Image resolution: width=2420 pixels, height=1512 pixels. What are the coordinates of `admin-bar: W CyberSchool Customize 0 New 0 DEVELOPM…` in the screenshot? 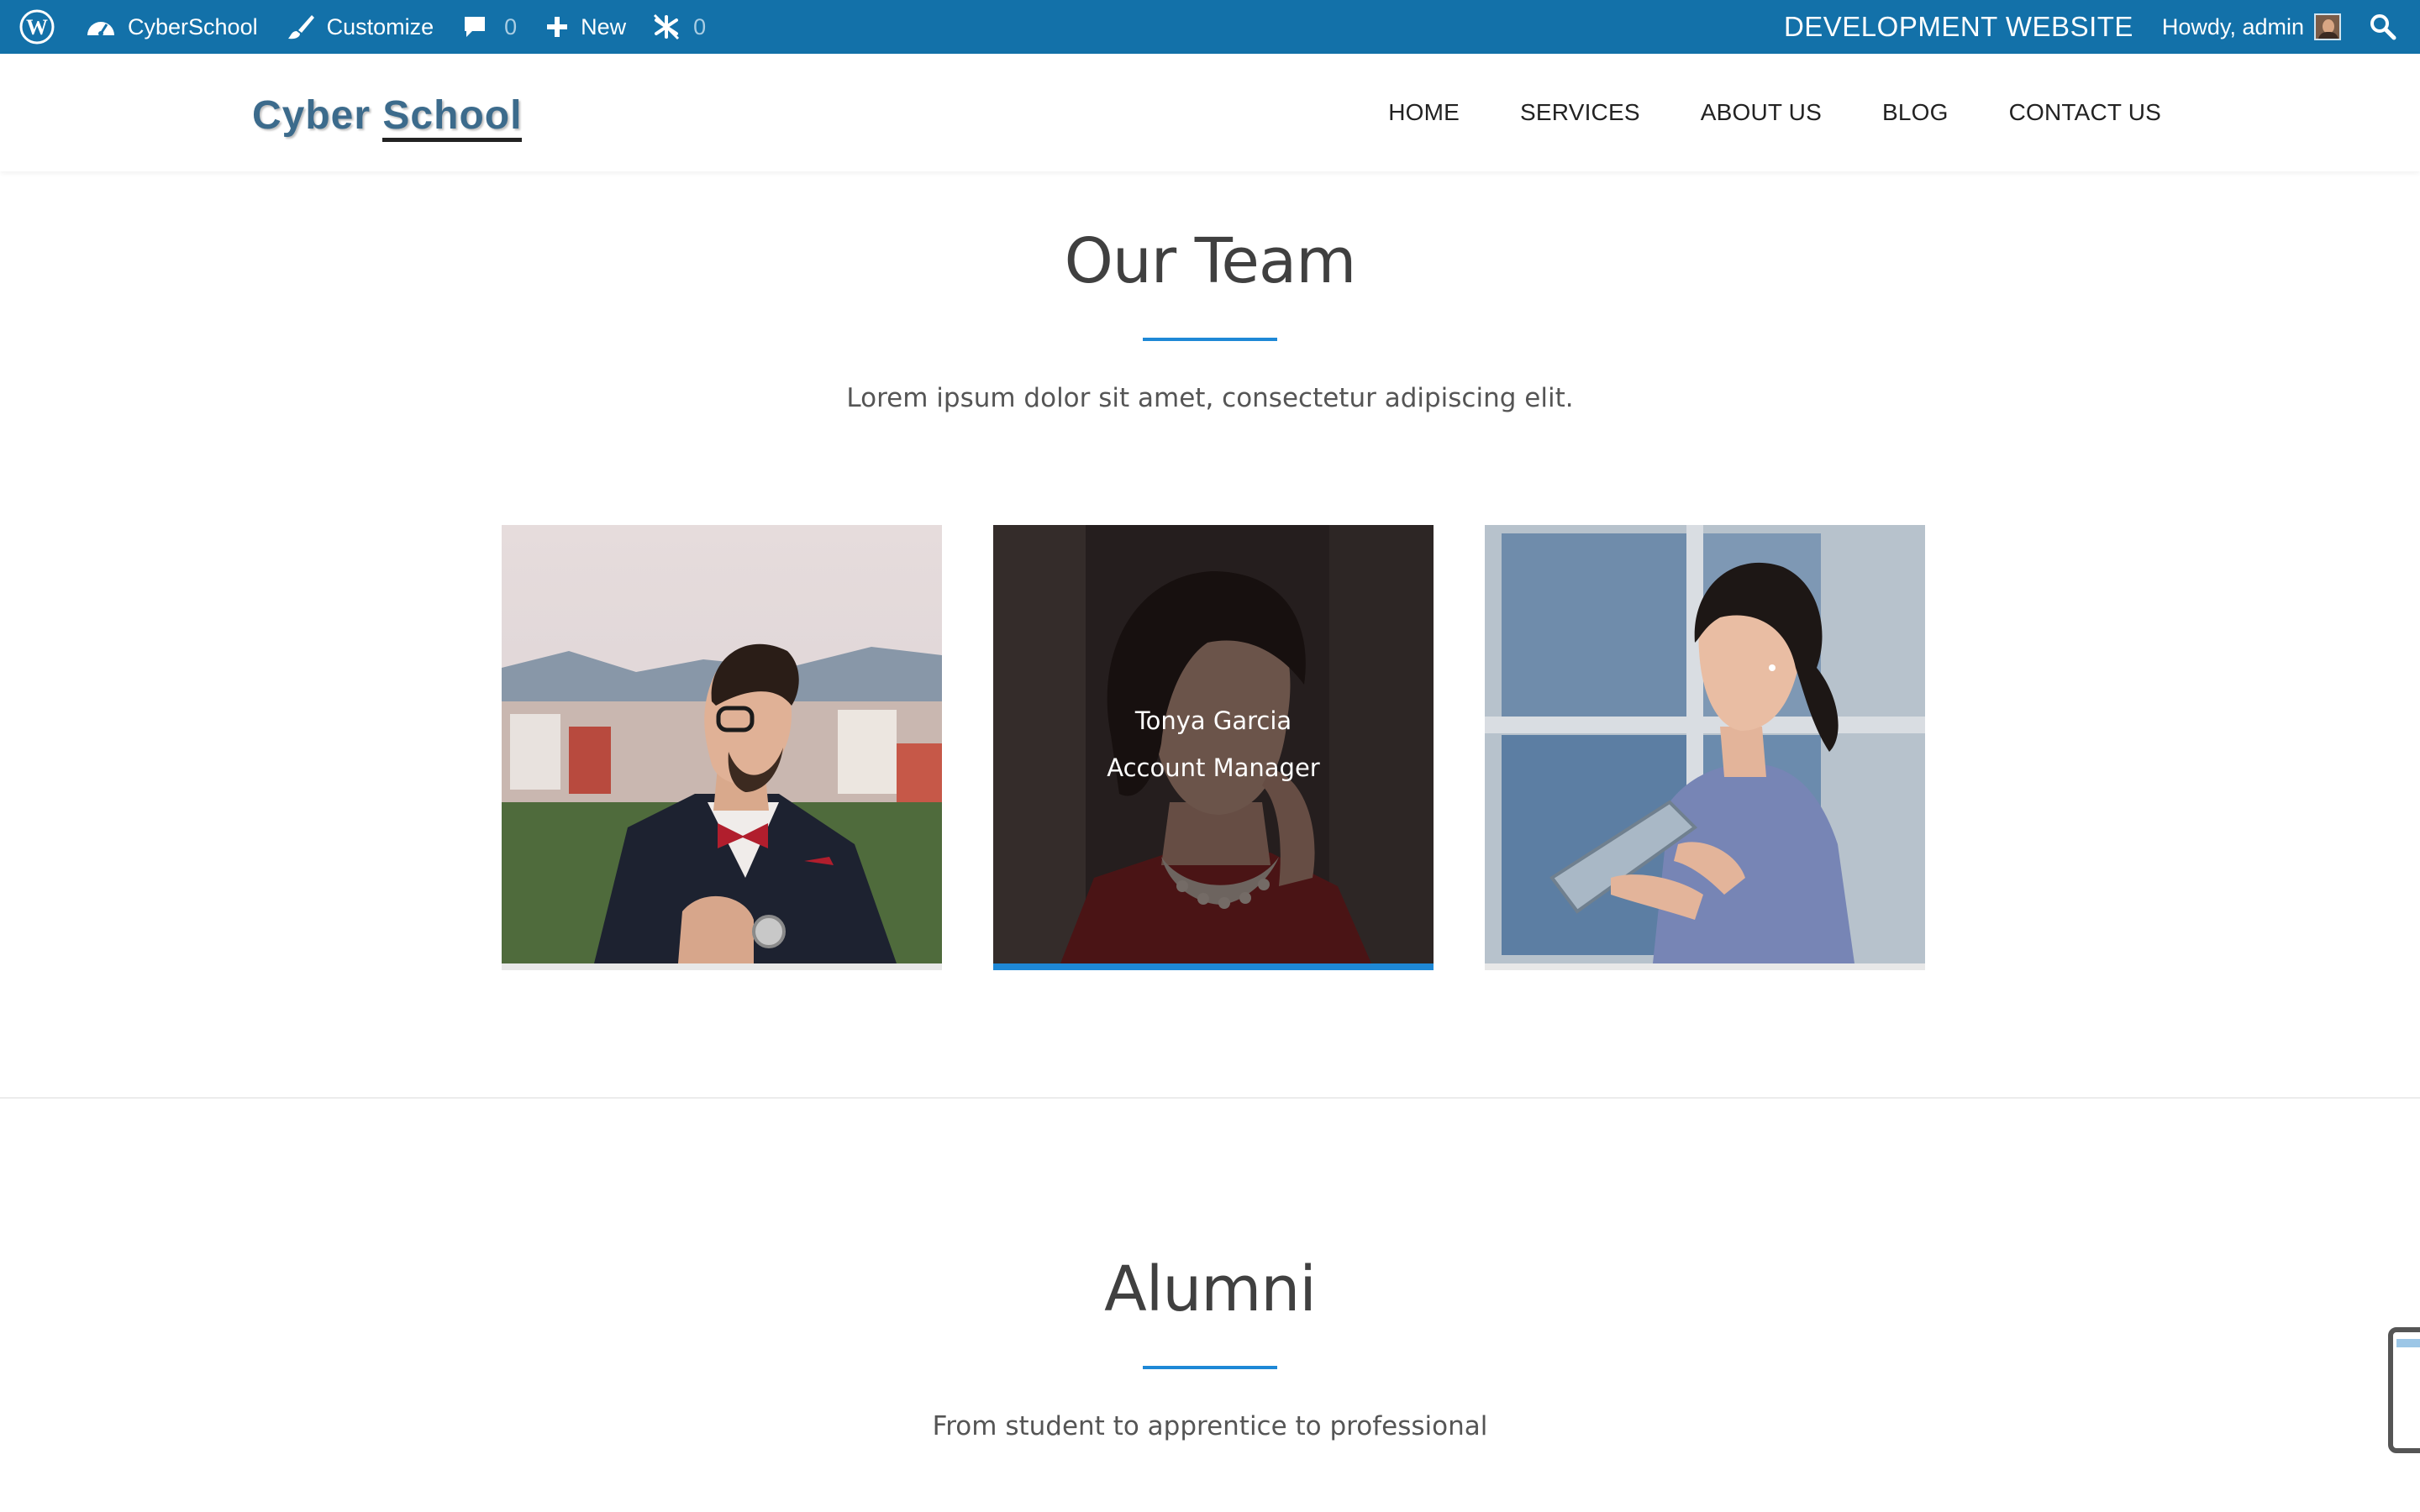 It's located at (1210, 27).